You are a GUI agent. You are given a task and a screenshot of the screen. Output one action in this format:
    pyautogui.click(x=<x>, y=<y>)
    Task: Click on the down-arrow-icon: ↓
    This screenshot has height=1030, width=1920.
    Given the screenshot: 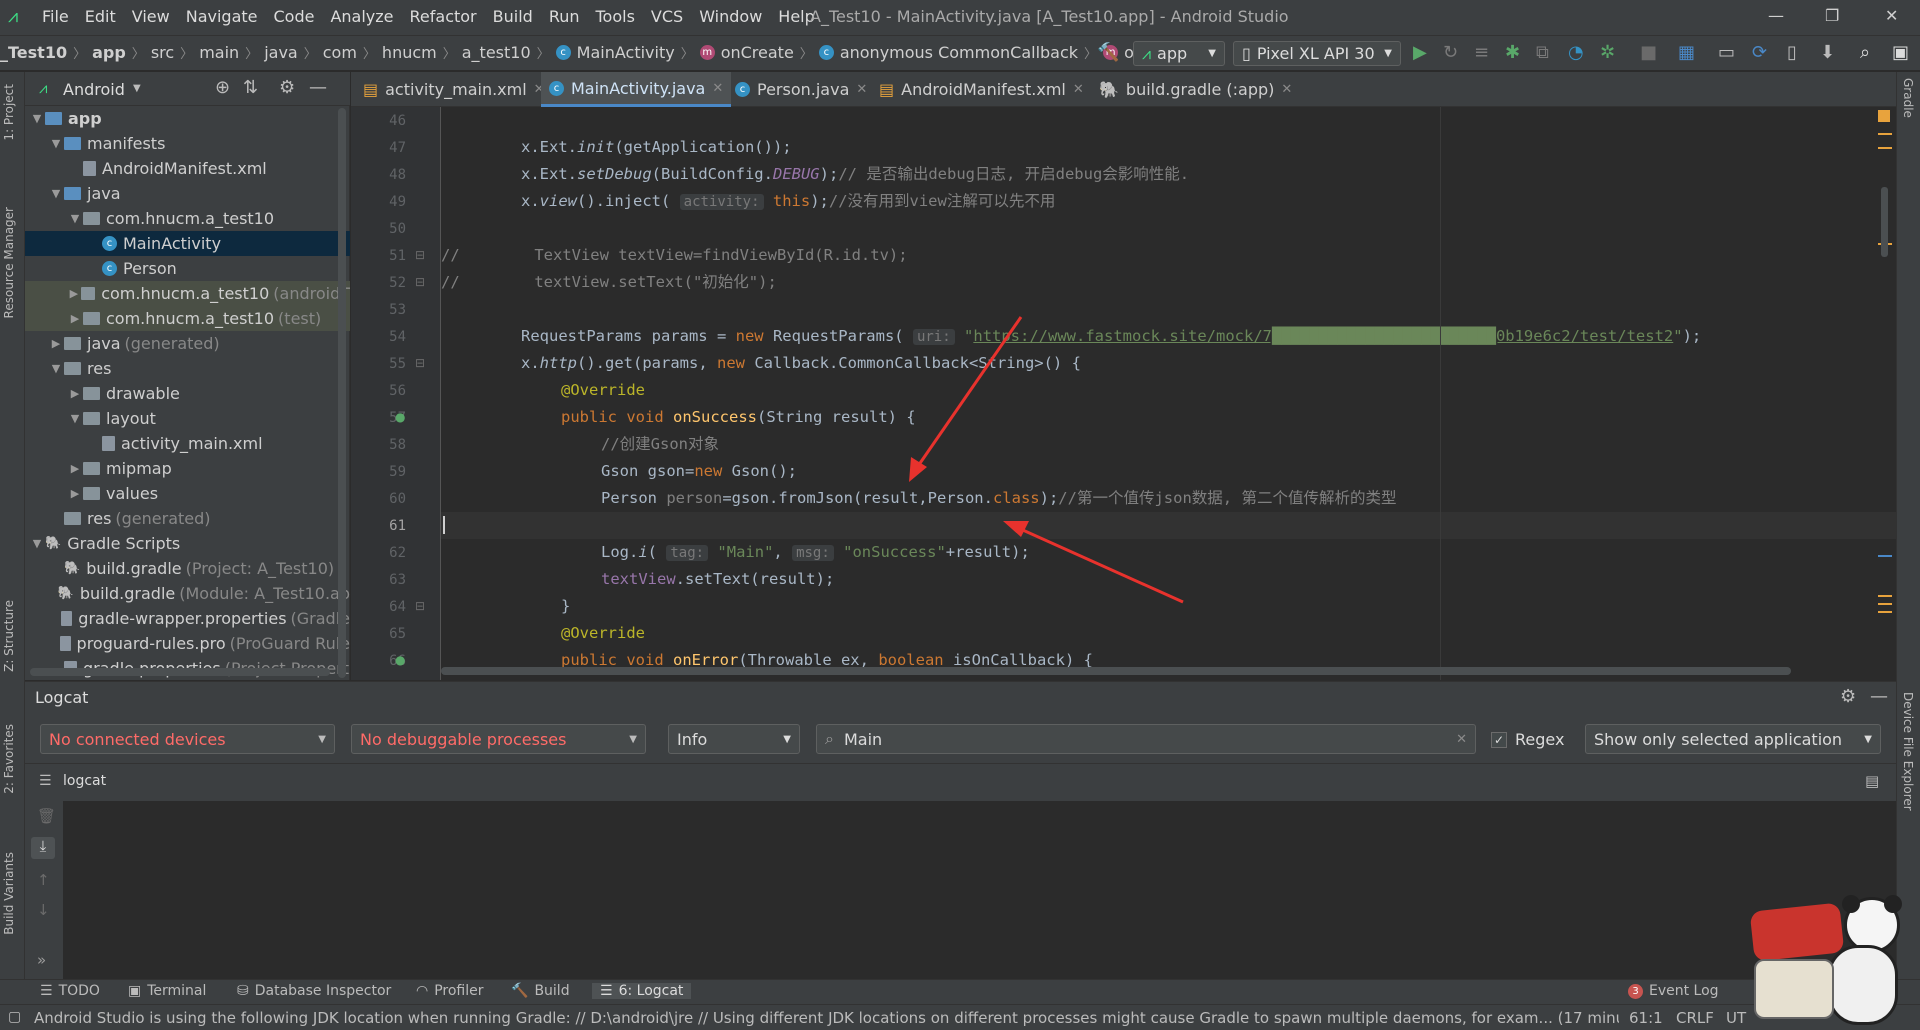 What is the action you would take?
    pyautogui.click(x=43, y=910)
    